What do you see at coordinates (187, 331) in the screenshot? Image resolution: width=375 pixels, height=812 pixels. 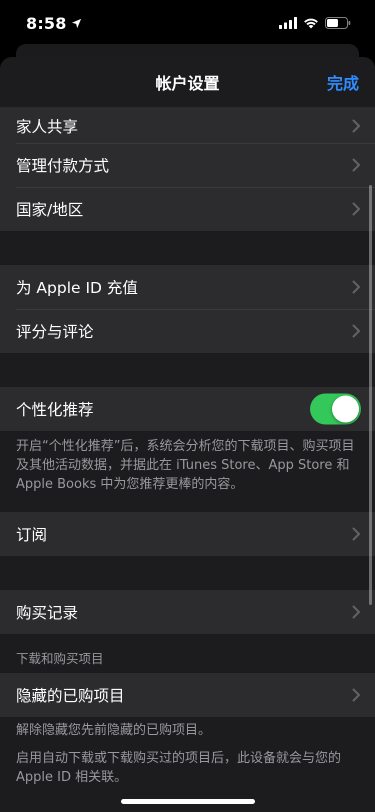 I see `row-ratings-reviews: 评分与评论` at bounding box center [187, 331].